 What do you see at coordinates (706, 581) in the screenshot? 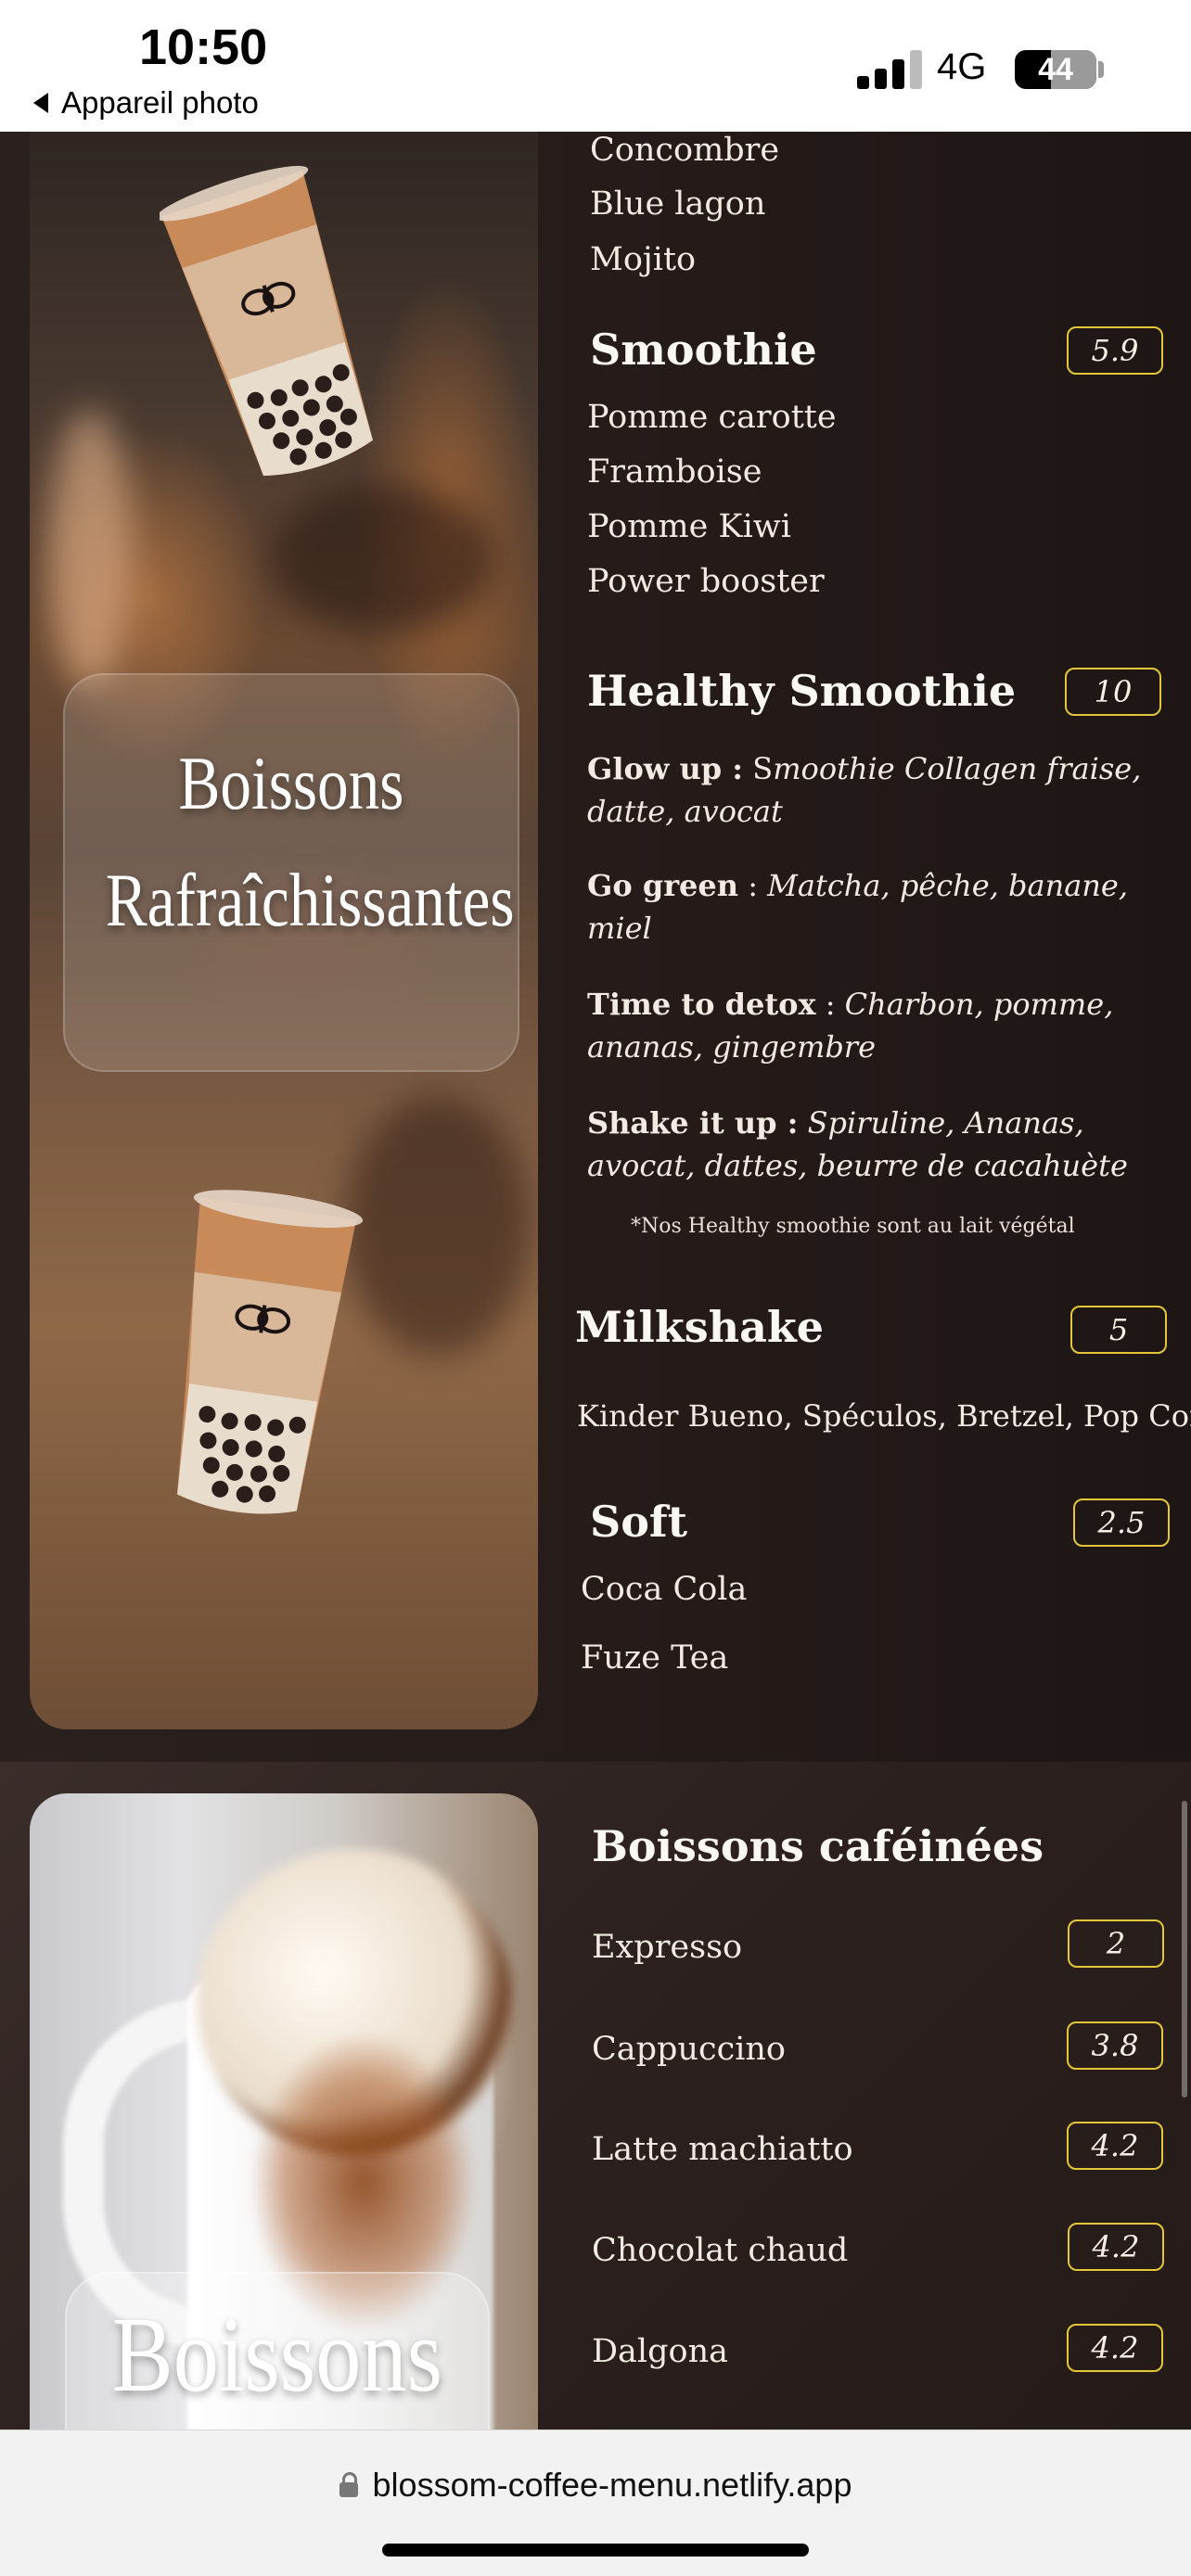
I see `menu-item: Power booster` at bounding box center [706, 581].